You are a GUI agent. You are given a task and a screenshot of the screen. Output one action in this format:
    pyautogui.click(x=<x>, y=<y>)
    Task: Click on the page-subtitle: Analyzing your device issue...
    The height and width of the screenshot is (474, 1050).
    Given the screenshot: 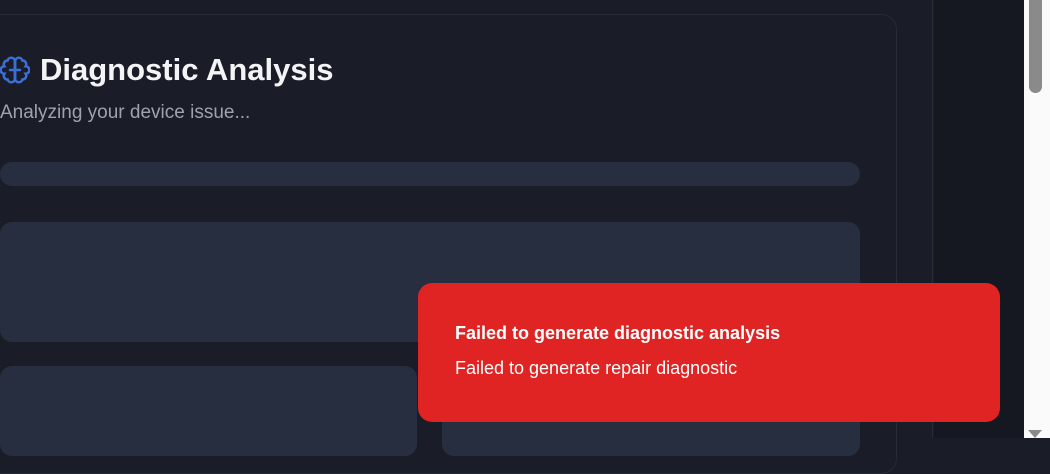 What is the action you would take?
    pyautogui.click(x=125, y=112)
    